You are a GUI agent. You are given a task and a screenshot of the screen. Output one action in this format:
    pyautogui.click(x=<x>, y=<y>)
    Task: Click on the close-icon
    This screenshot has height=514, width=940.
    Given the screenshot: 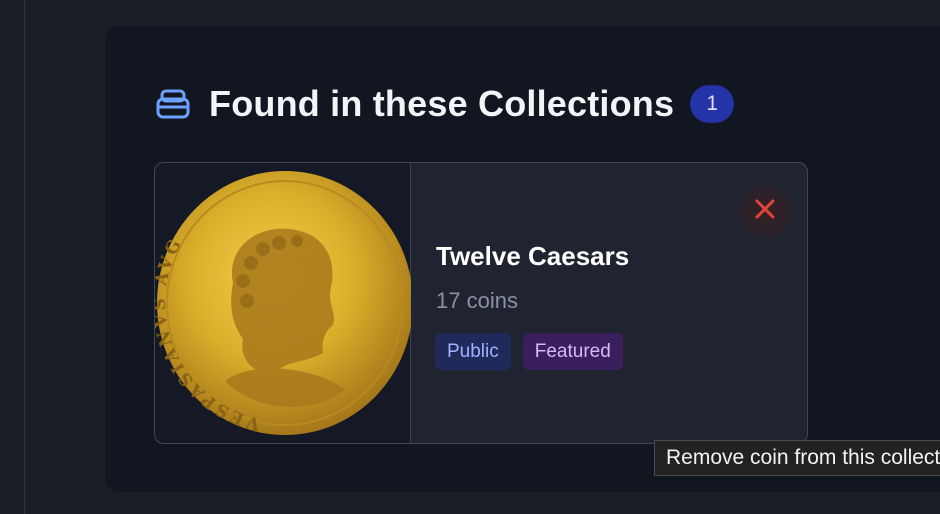 What is the action you would take?
    pyautogui.click(x=765, y=211)
    